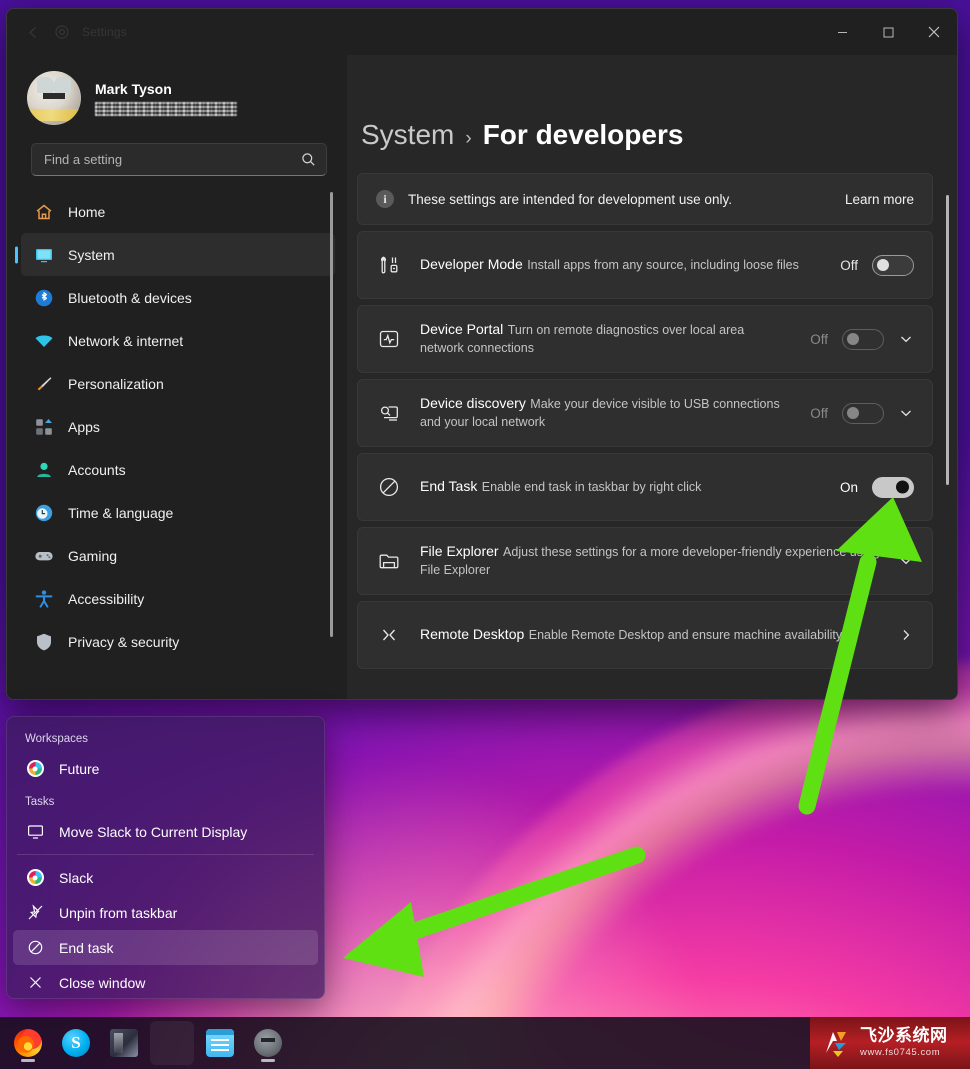  Describe the element at coordinates (165, 981) in the screenshot. I see `context-menu-item-close-window: Close window` at that location.